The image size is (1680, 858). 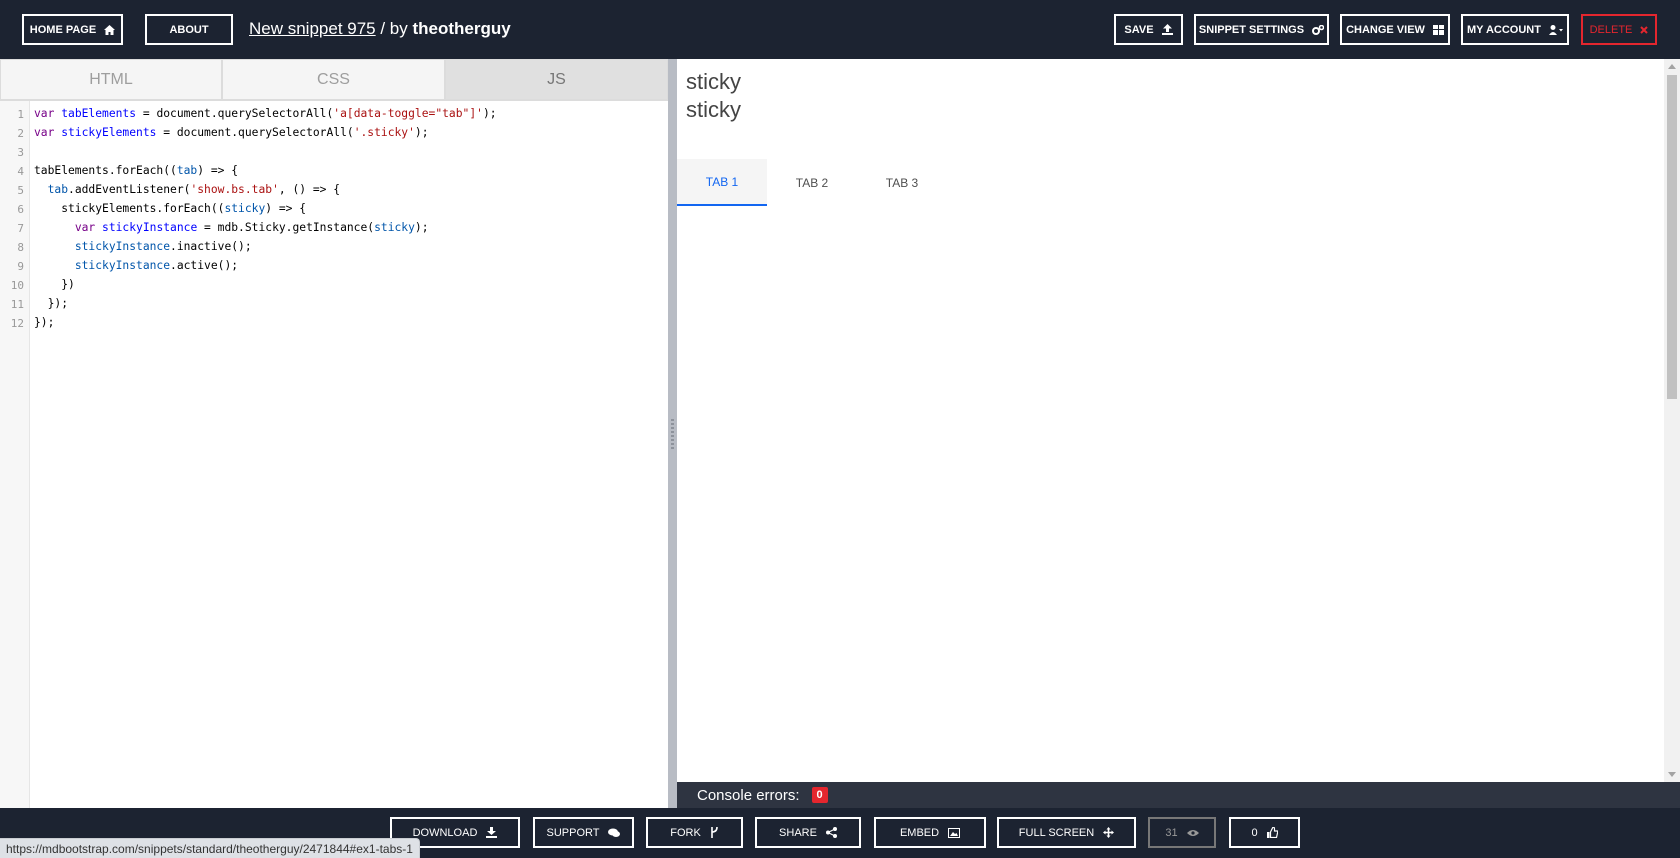 I want to click on tab-2: TAB 2, so click(x=812, y=182).